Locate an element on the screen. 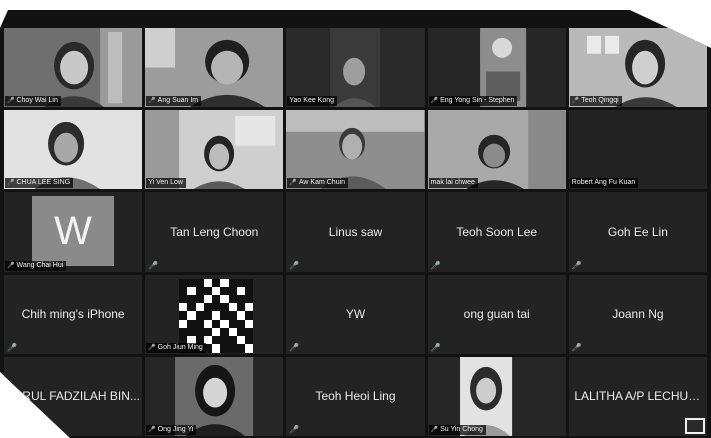 This screenshot has height=438, width=711. participant-name: YW is located at coordinates (355, 314).